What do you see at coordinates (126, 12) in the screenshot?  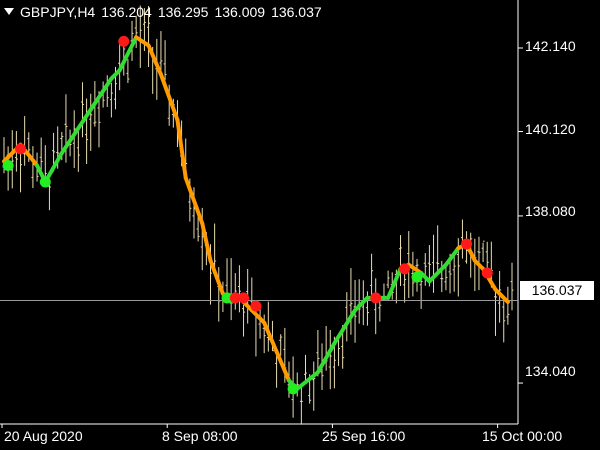 I see `open-price: 136.204` at bounding box center [126, 12].